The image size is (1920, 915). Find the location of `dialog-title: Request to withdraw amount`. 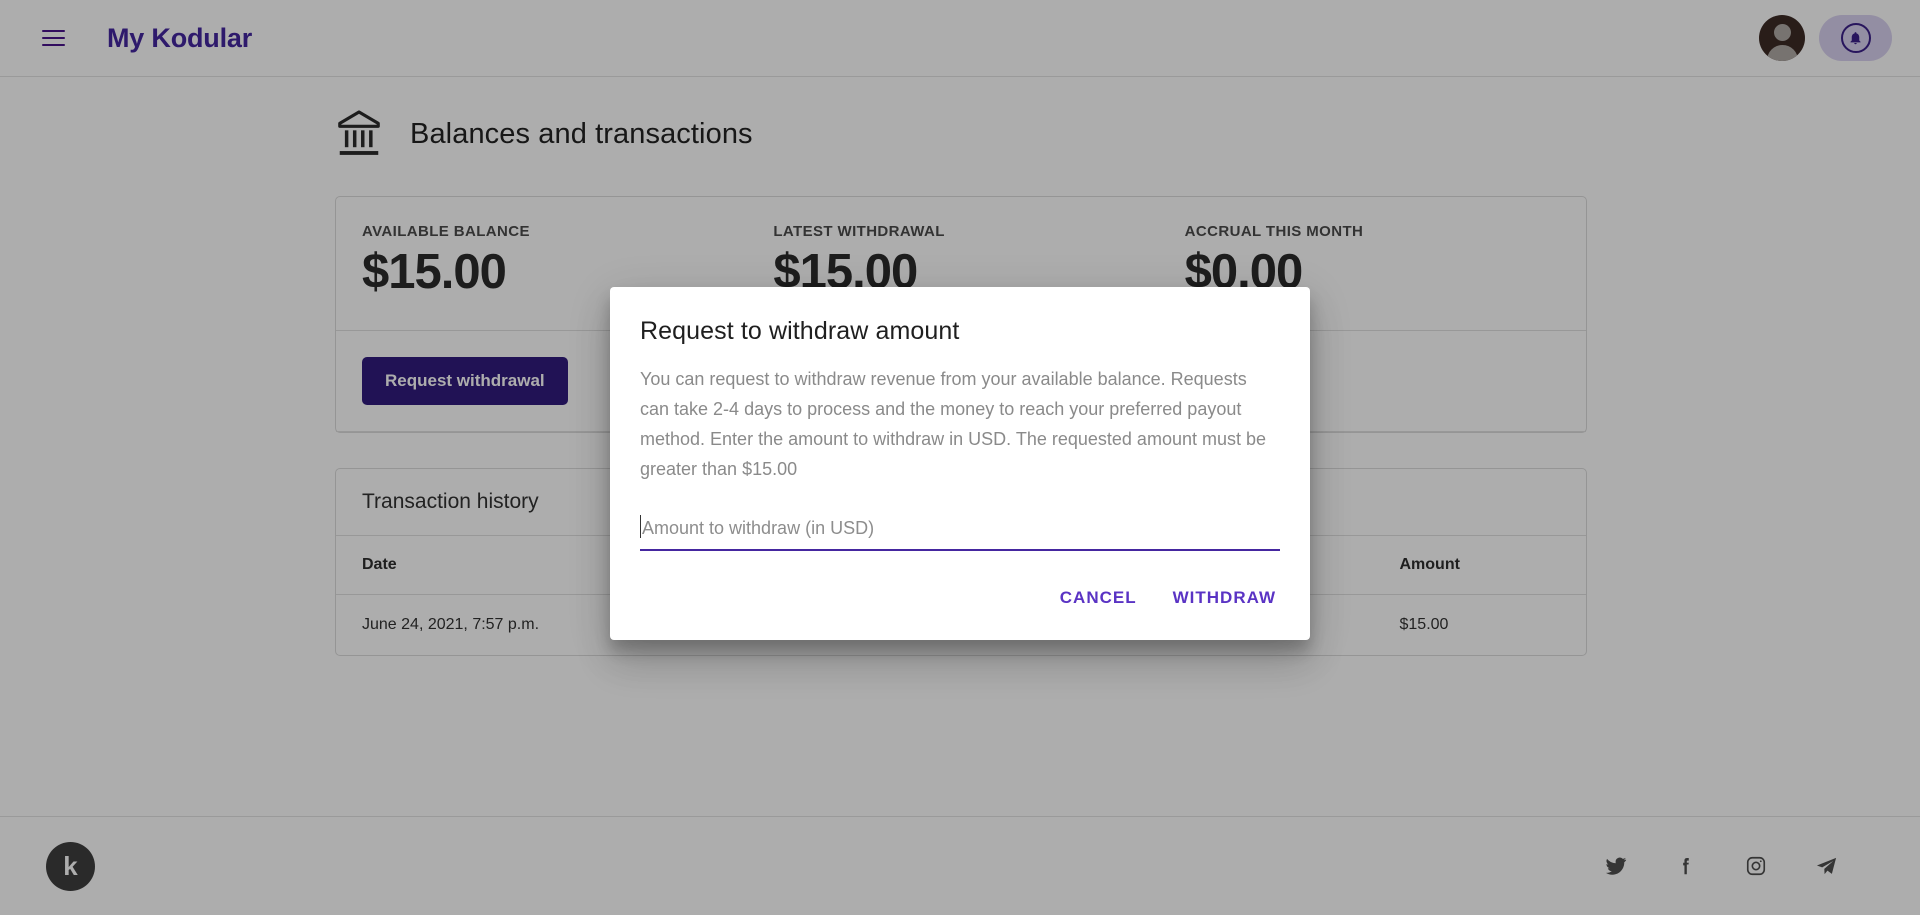

dialog-title: Request to withdraw amount is located at coordinates (800, 331).